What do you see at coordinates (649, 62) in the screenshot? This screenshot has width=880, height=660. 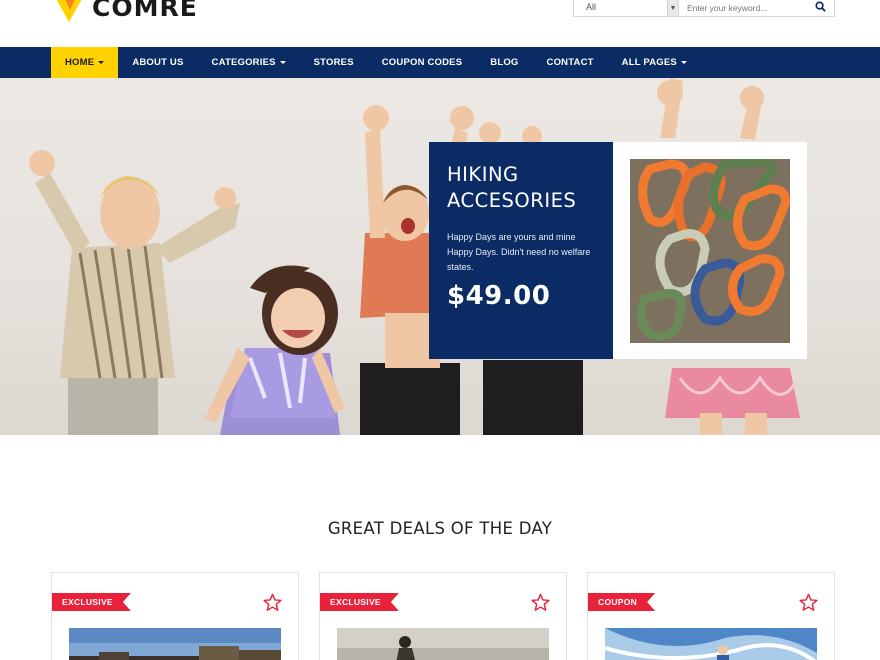 I see `nav-label: ALL PAGES` at bounding box center [649, 62].